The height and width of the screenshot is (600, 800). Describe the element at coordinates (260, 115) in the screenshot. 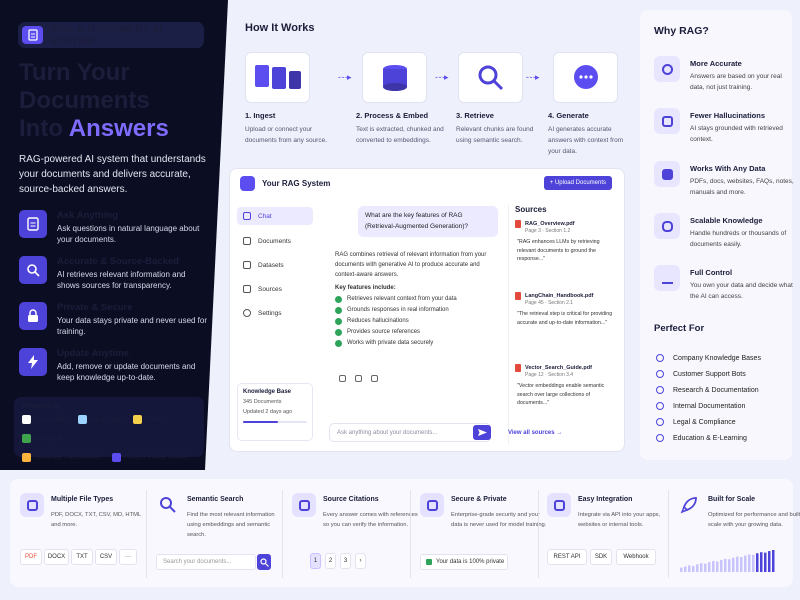

I see `step-title: 1. Ingest` at that location.